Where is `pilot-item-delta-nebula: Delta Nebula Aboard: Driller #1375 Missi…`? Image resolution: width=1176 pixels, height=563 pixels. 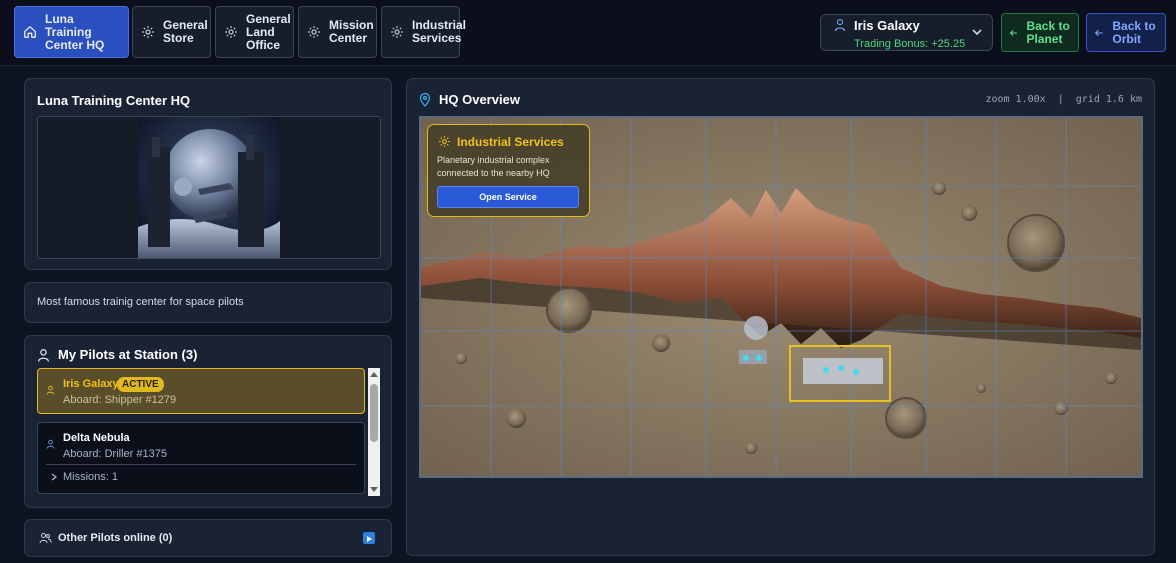
pilot-item-delta-nebula: Delta Nebula Aboard: Driller #1375 Missi… is located at coordinates (201, 458).